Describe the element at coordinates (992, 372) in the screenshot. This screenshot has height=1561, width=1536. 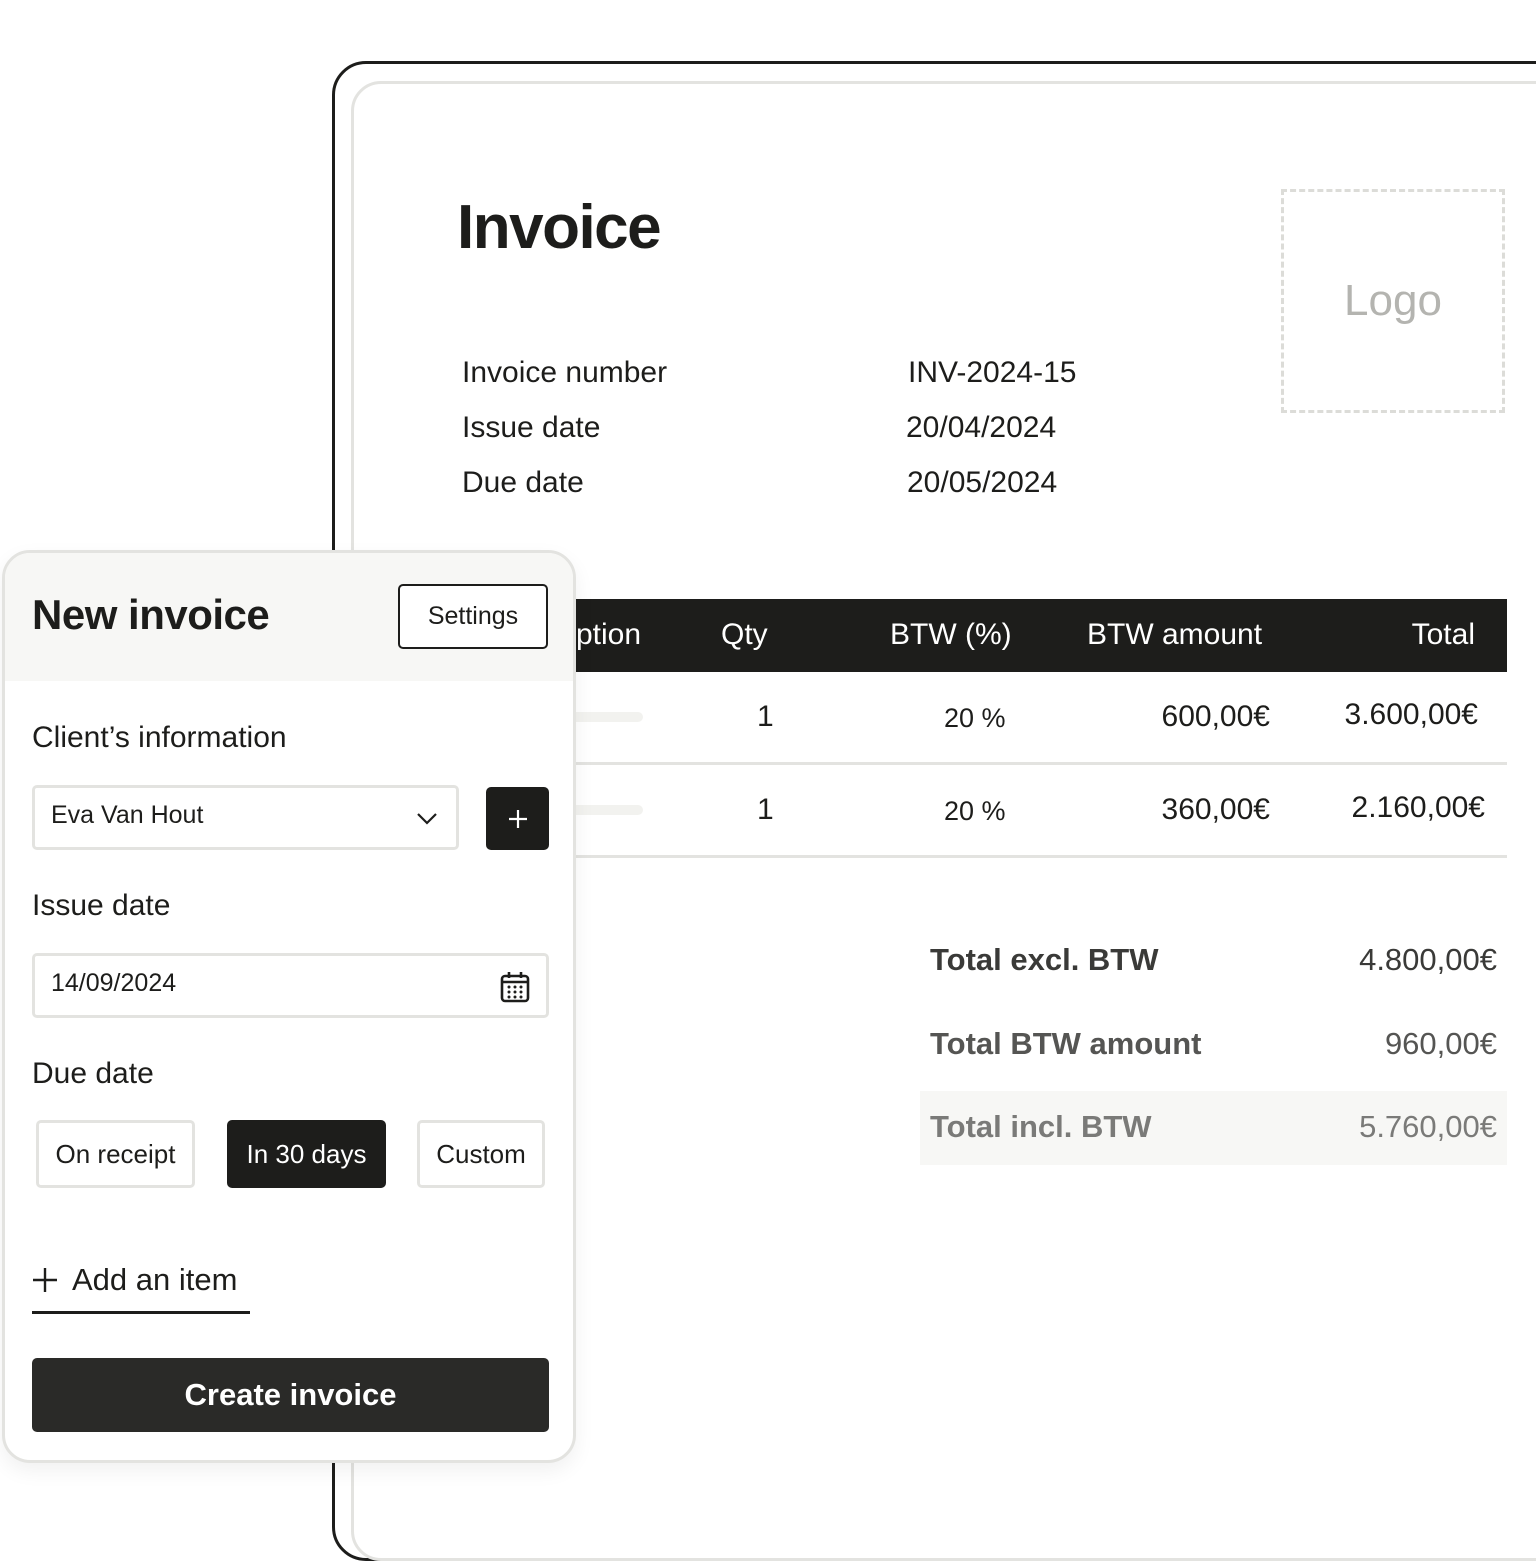
I see `meta-value: INV-2024-15` at that location.